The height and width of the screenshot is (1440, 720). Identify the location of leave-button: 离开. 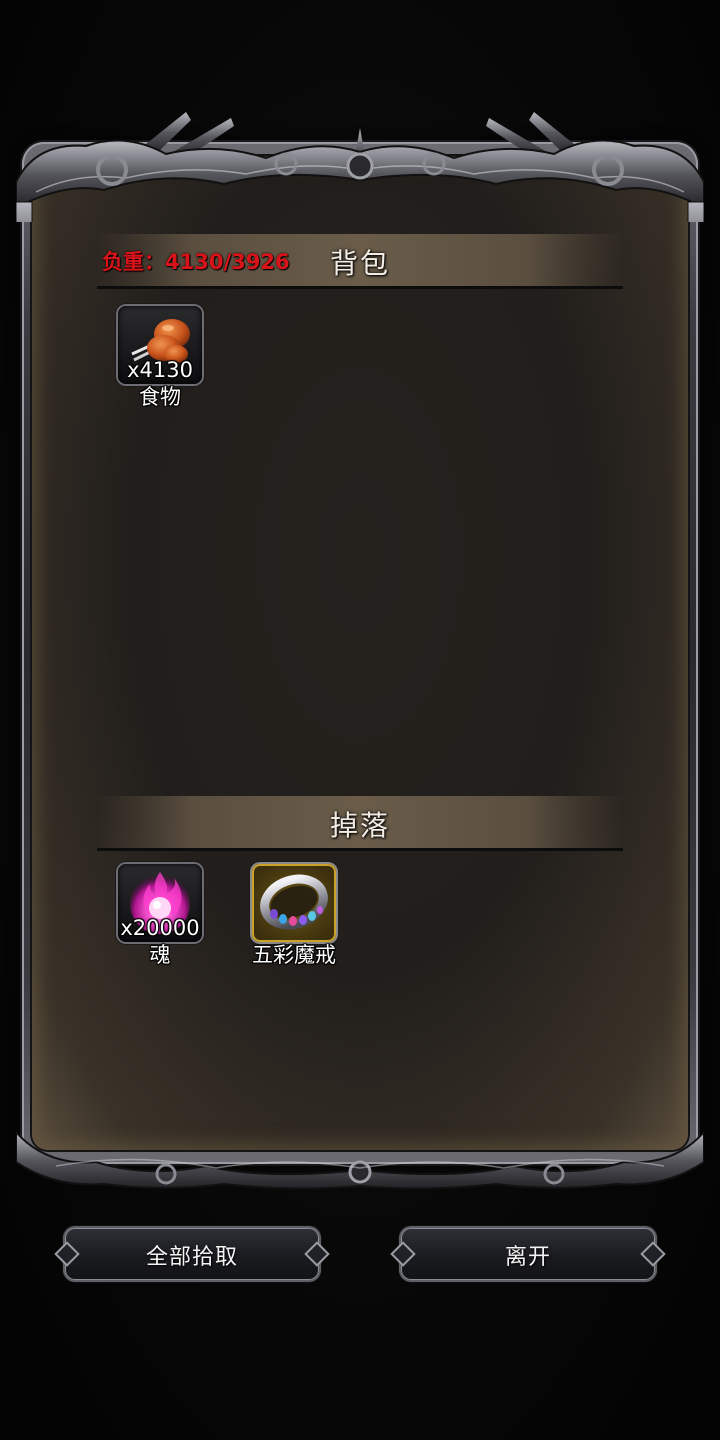
(528, 1254).